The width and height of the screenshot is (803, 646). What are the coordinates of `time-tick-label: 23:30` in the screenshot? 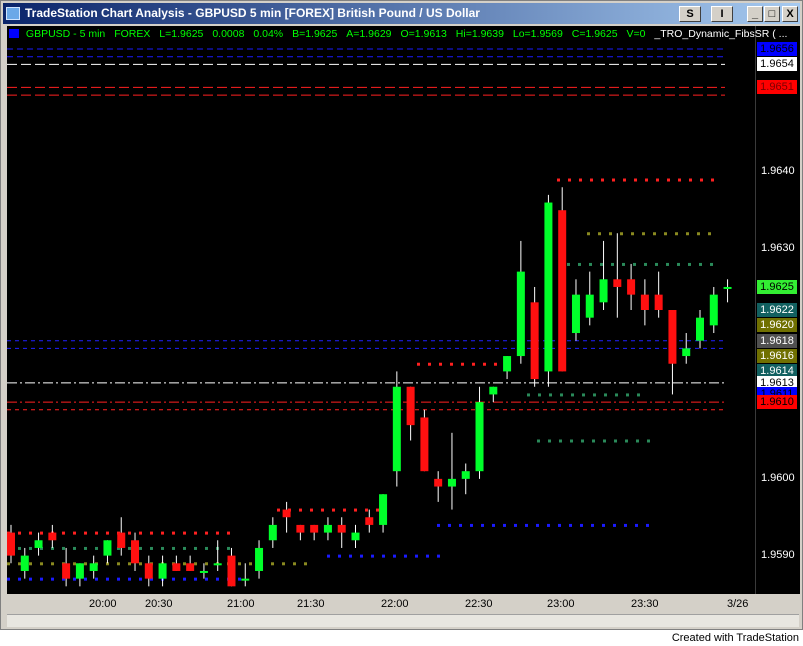 It's located at (645, 604).